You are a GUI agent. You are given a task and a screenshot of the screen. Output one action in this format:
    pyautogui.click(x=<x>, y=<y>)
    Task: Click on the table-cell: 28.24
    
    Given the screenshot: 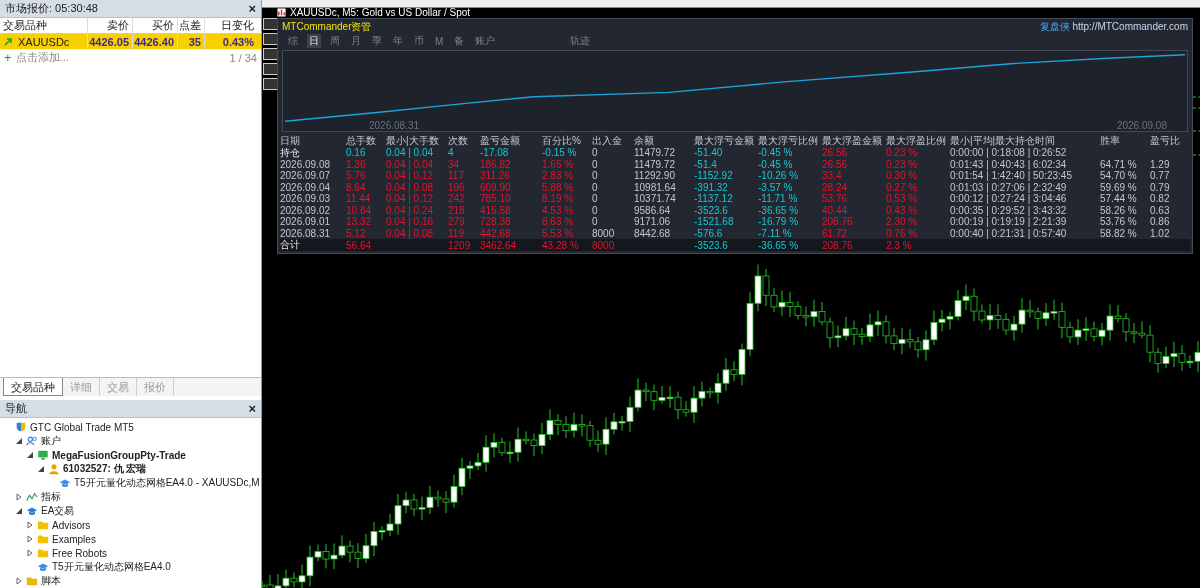 What is the action you would take?
    pyautogui.click(x=835, y=187)
    